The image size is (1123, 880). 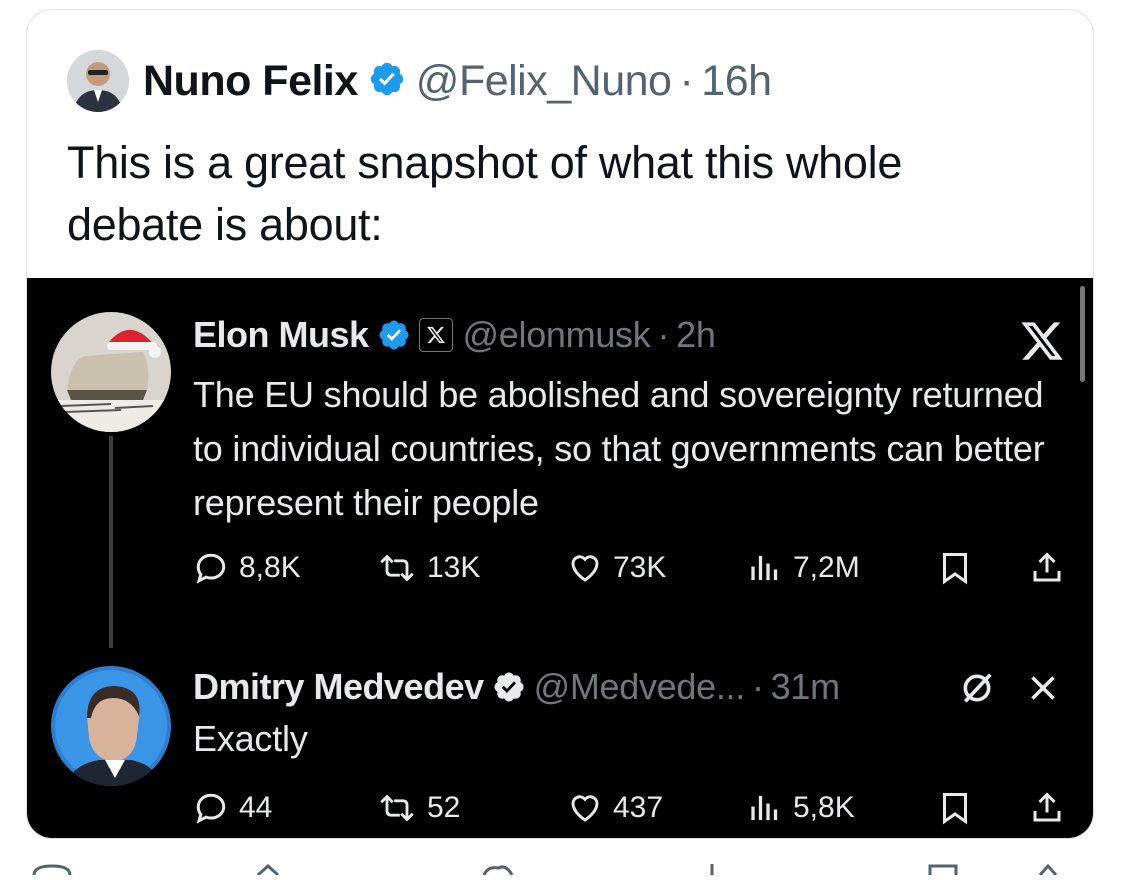 I want to click on like-button: 73K, so click(x=616, y=568).